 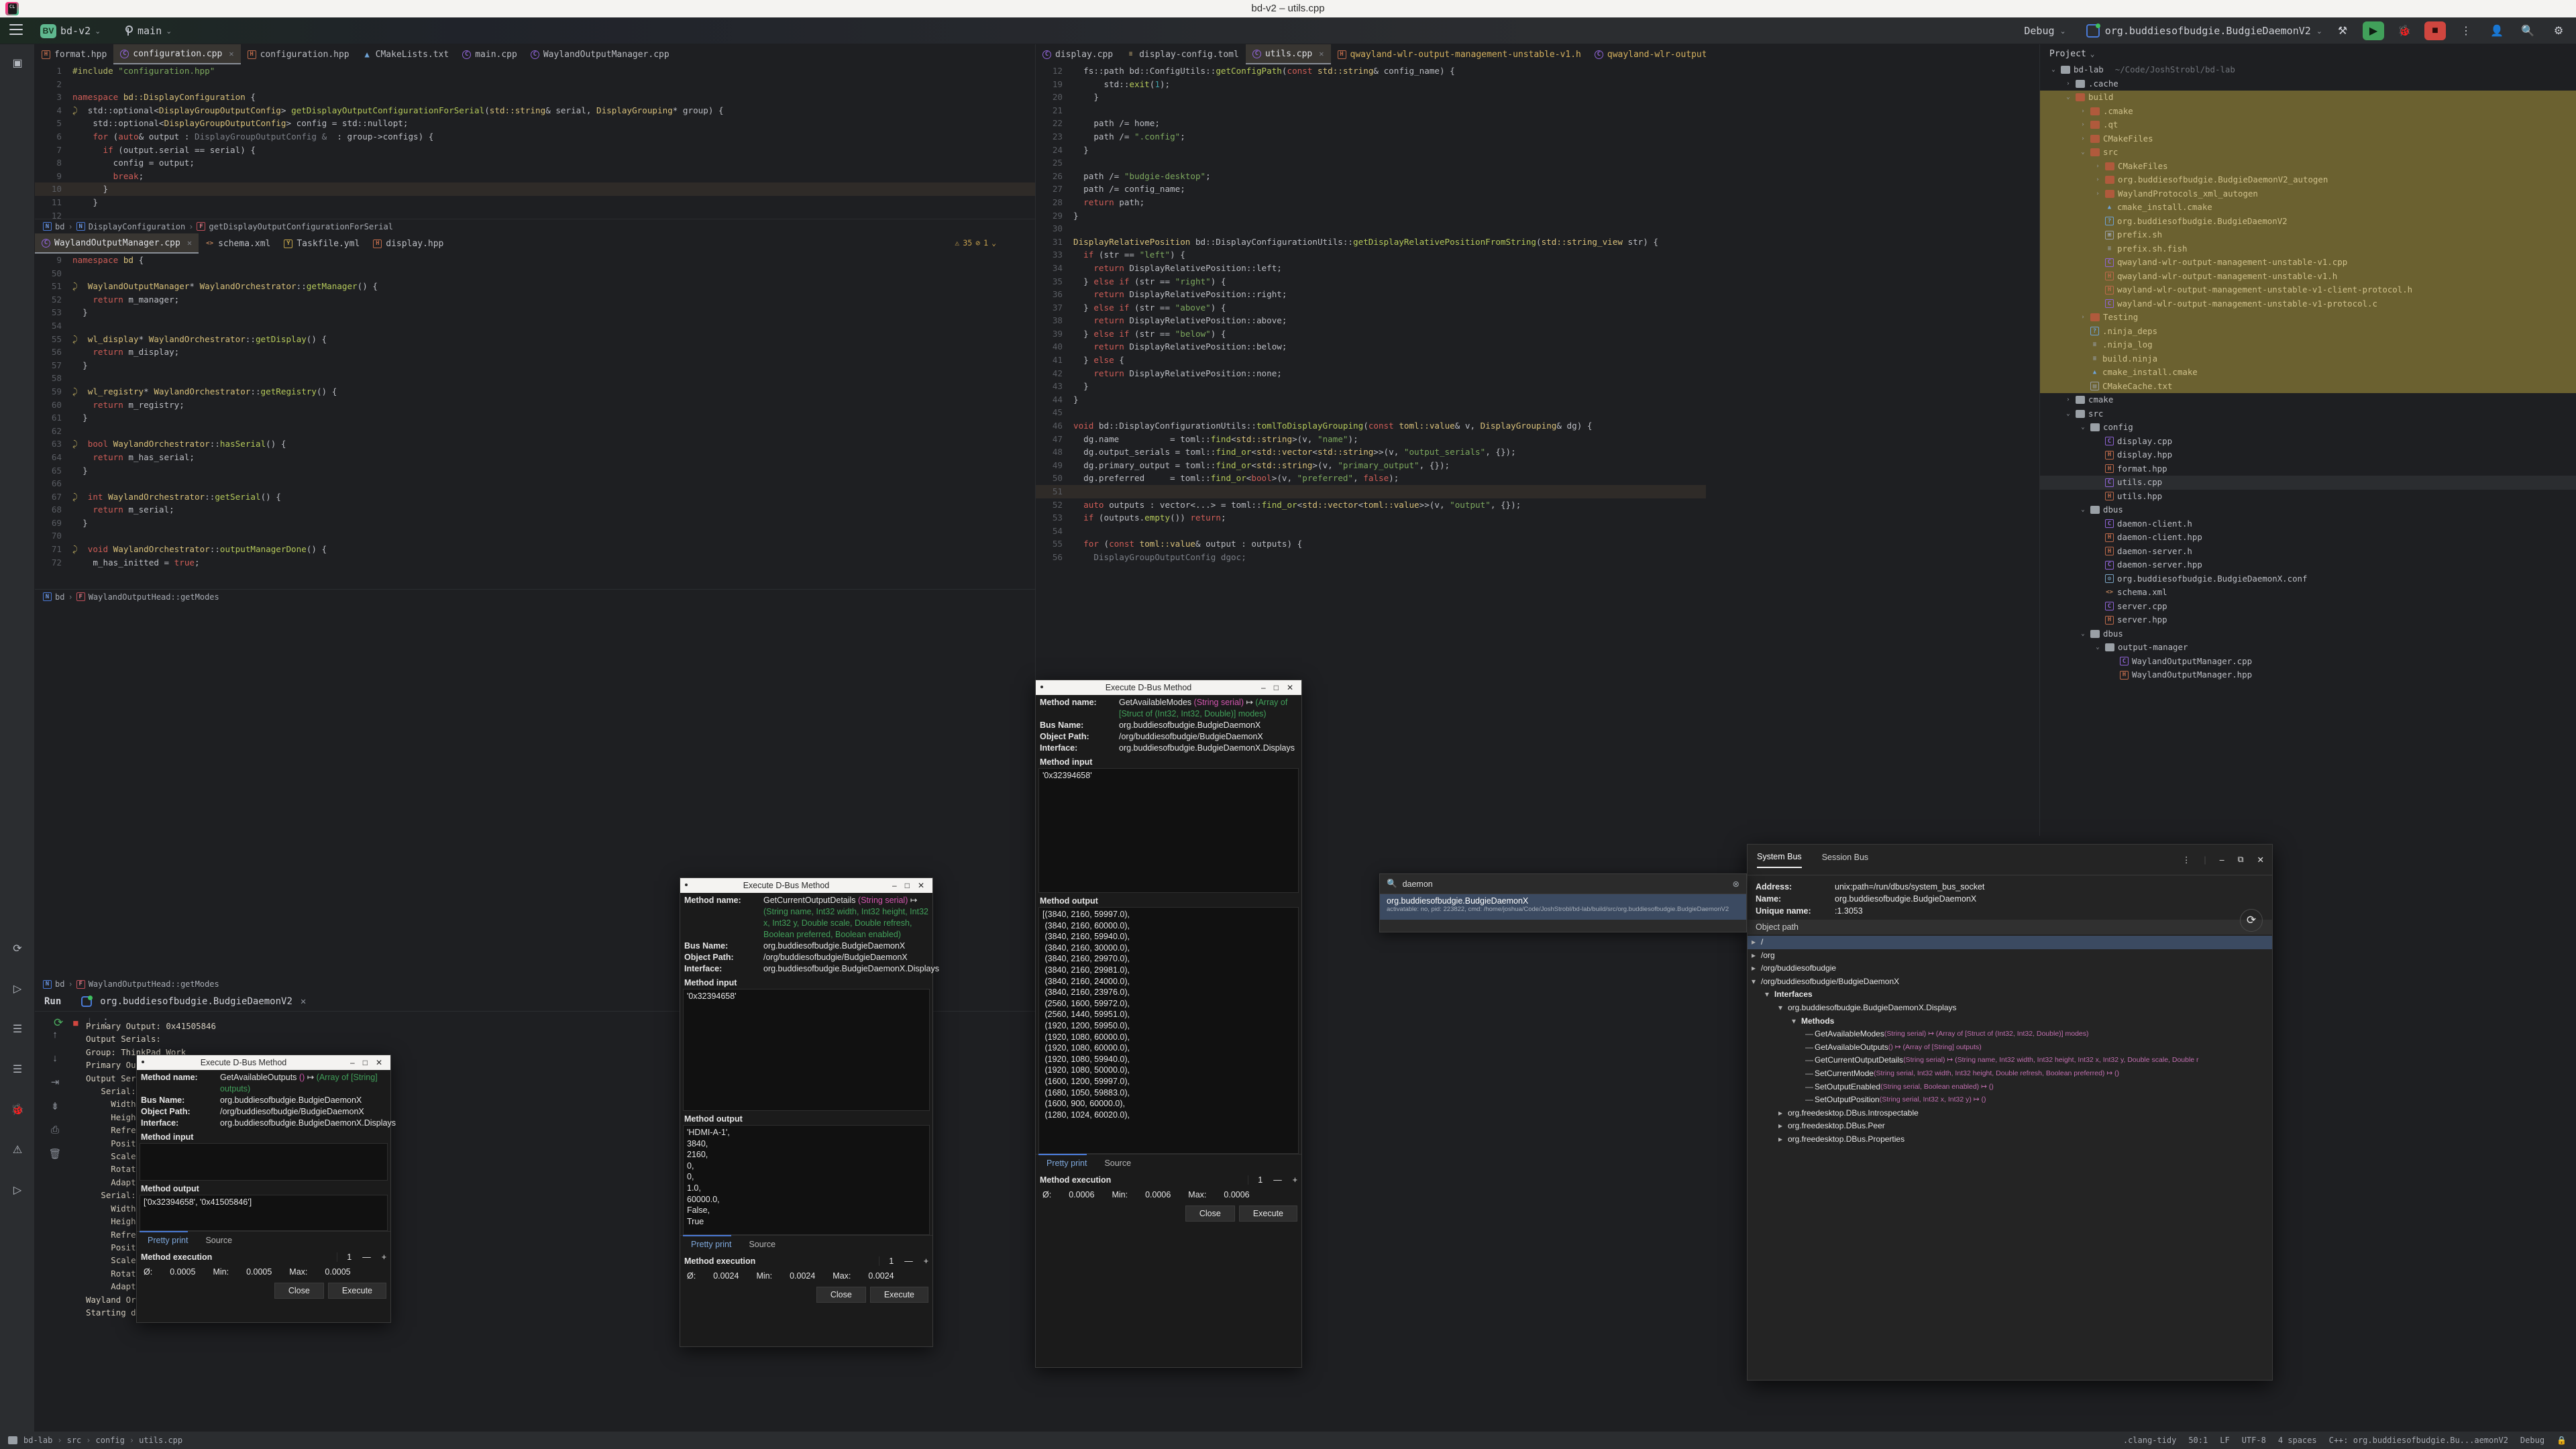 I want to click on project-tree-node: Hformat.hpp, so click(x=2308, y=469).